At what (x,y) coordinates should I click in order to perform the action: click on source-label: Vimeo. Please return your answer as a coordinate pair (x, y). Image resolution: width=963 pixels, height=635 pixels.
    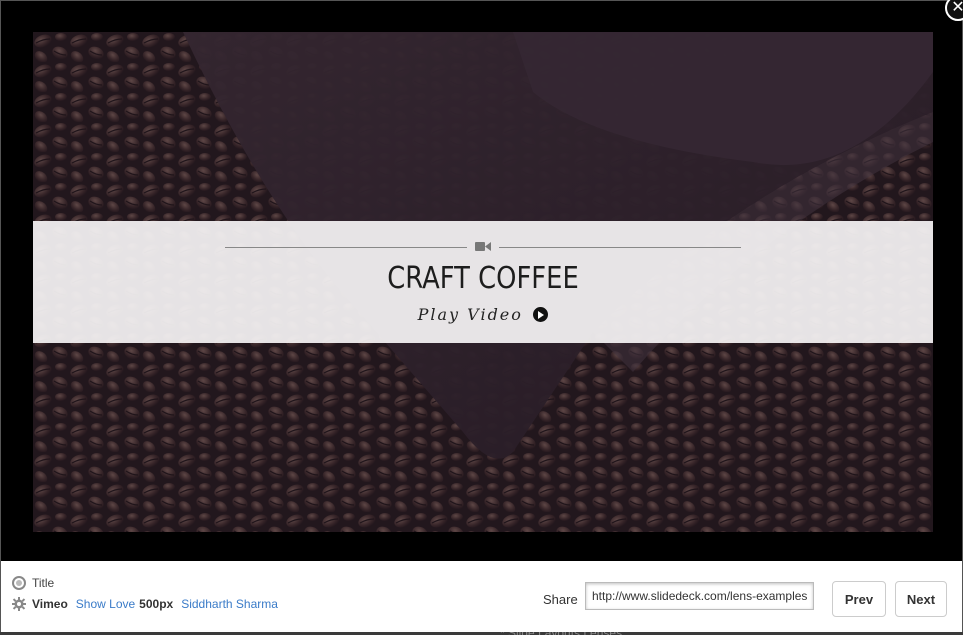
    Looking at the image, I should click on (50, 604).